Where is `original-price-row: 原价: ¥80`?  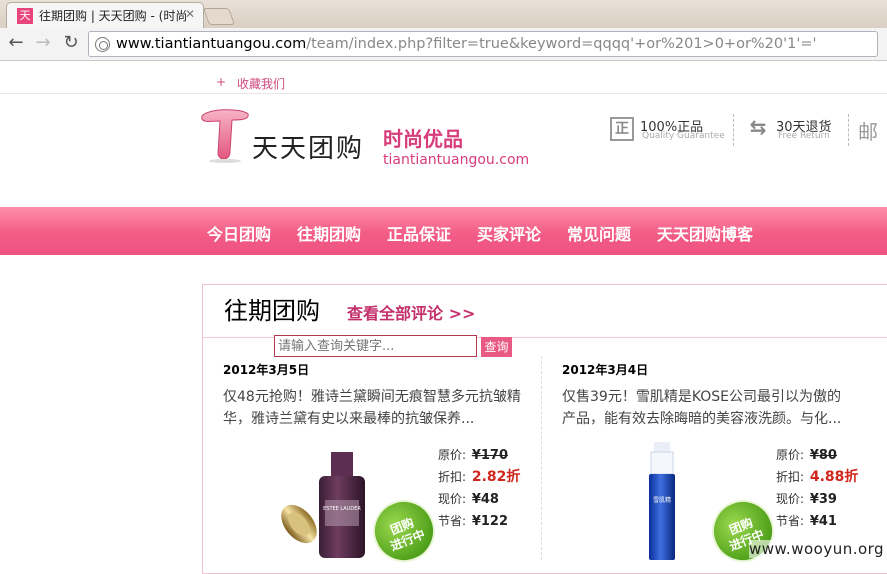 original-price-row: 原价: ¥80 is located at coordinates (817, 455).